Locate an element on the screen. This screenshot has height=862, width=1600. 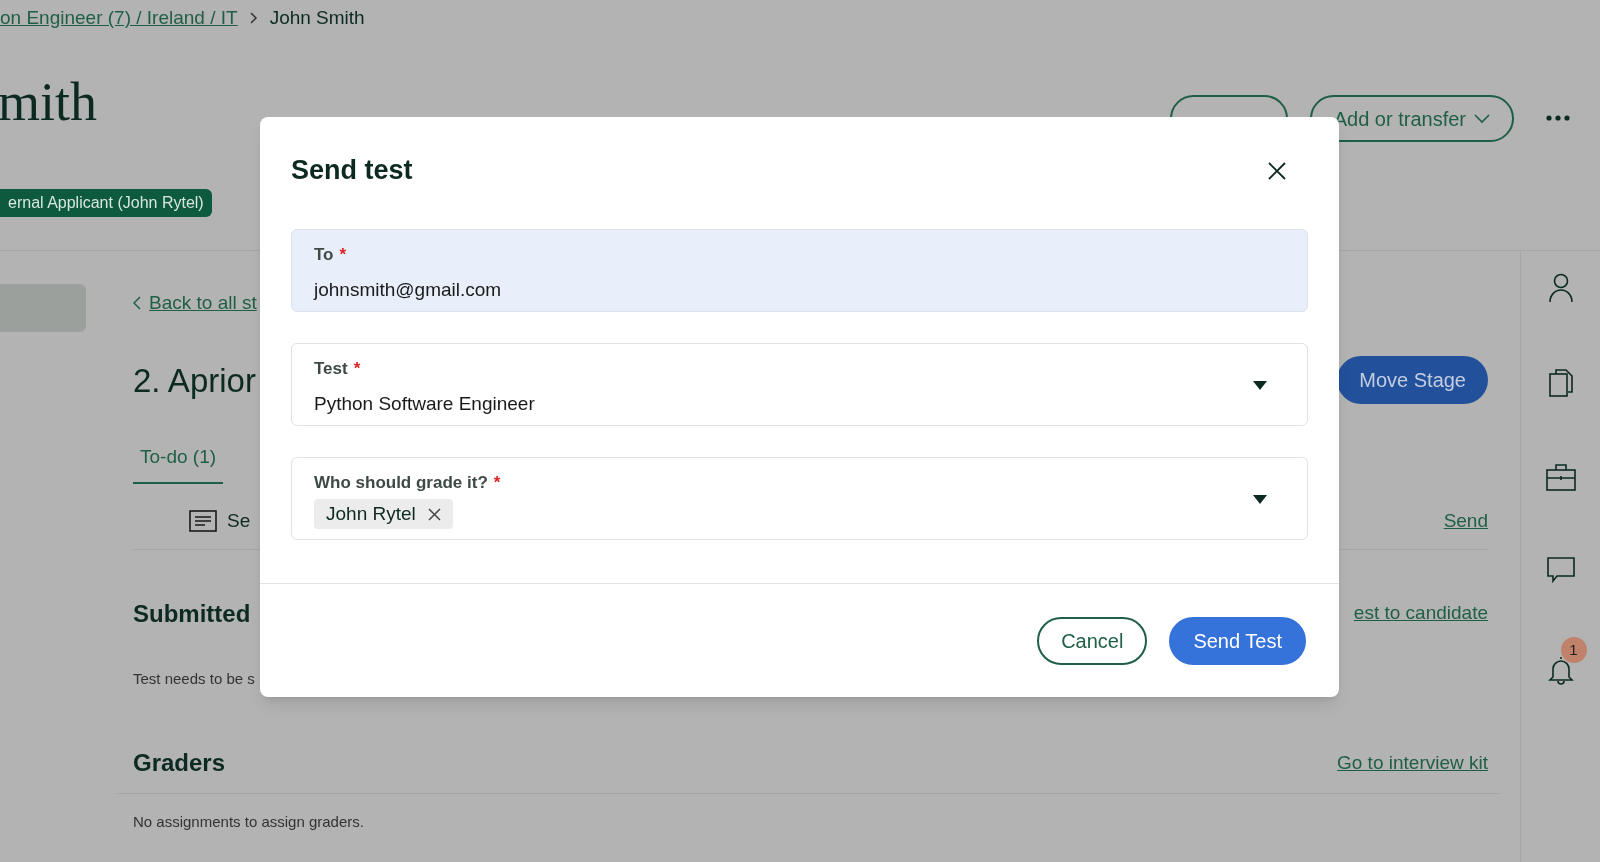
section-note: No assignments to assign graders. is located at coordinates (249, 822).